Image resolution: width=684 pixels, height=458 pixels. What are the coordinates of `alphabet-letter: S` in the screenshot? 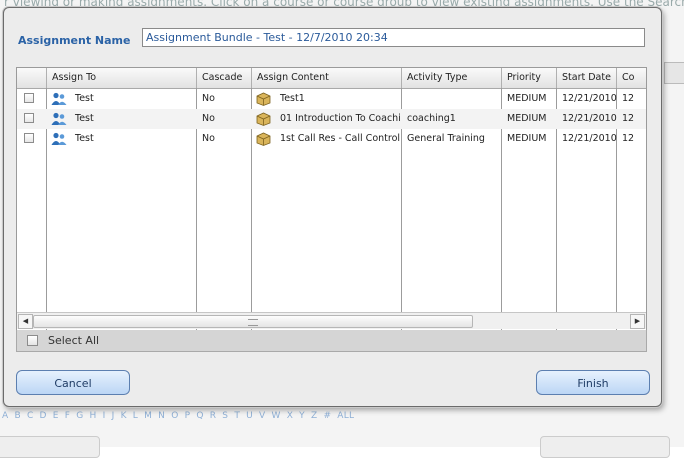 It's located at (225, 416).